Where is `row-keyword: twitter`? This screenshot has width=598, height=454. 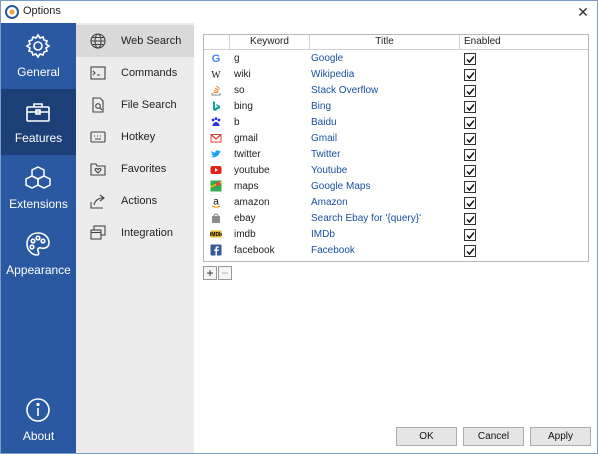 row-keyword: twitter is located at coordinates (247, 154).